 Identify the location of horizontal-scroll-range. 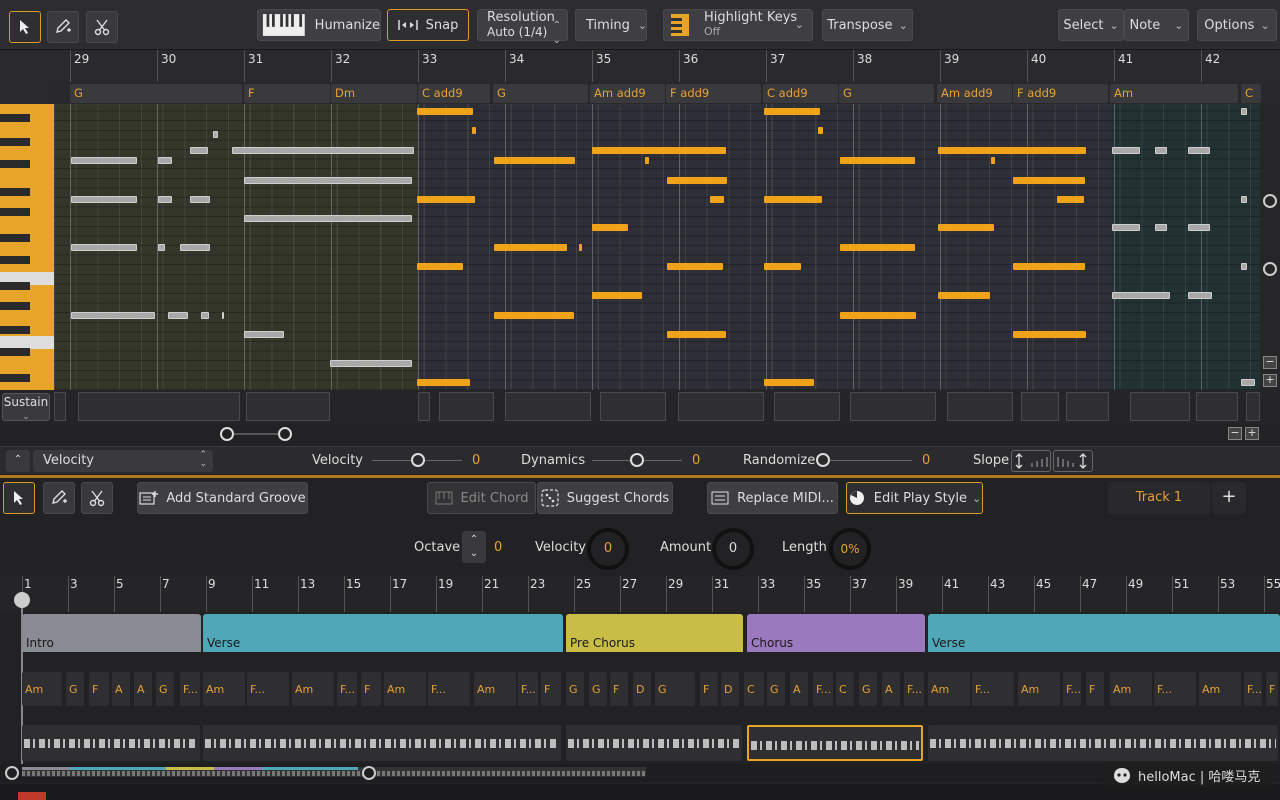
(256, 434).